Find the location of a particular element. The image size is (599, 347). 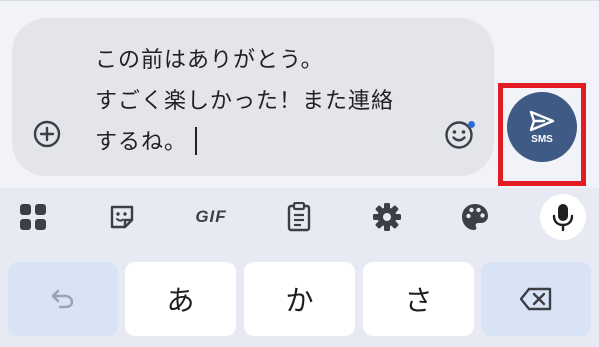

clipboard-icon is located at coordinates (299, 217).